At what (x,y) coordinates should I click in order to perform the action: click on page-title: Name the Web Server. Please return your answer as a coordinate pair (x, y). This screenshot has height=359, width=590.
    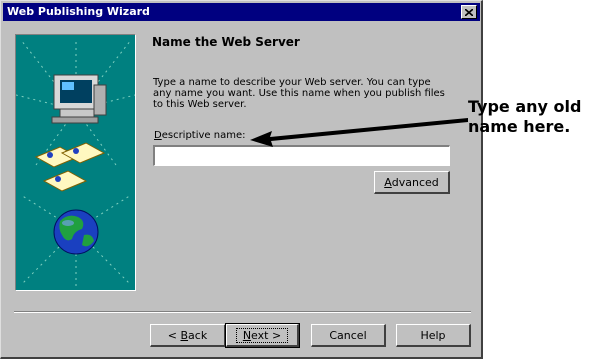
    Looking at the image, I should click on (226, 42).